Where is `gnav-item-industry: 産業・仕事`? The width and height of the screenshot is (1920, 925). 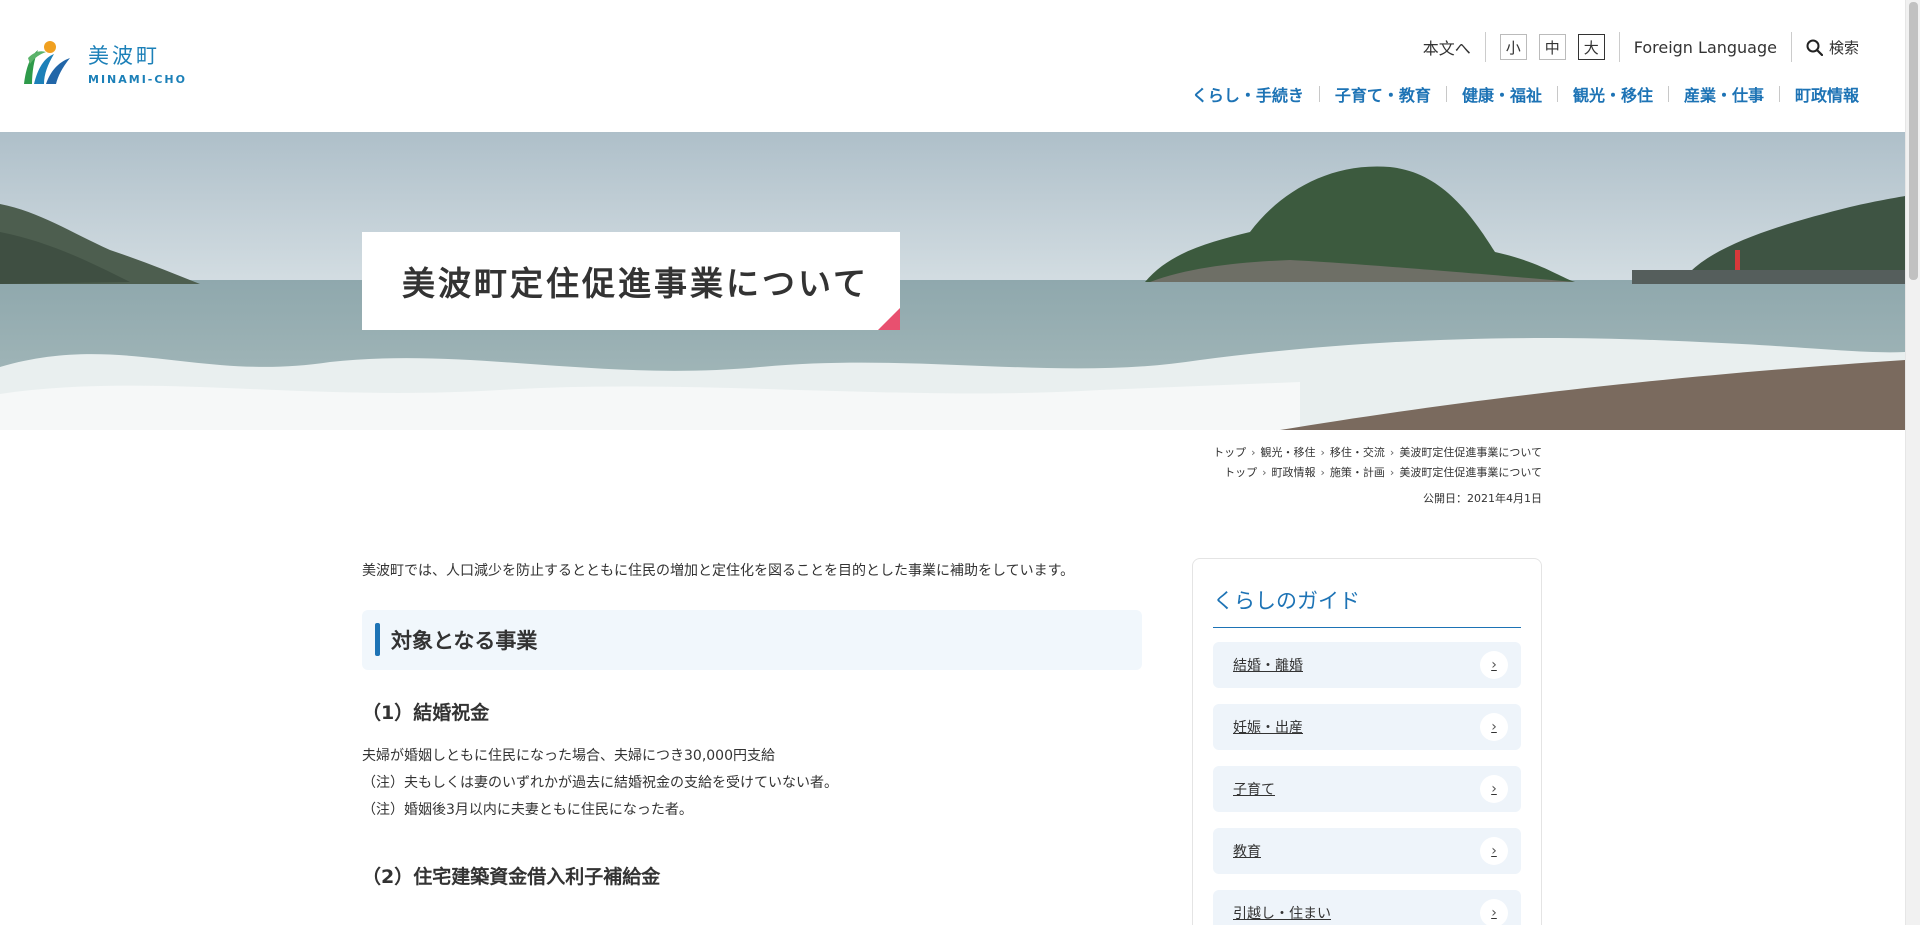
gnav-item-industry: 産業・仕事 is located at coordinates (1724, 94).